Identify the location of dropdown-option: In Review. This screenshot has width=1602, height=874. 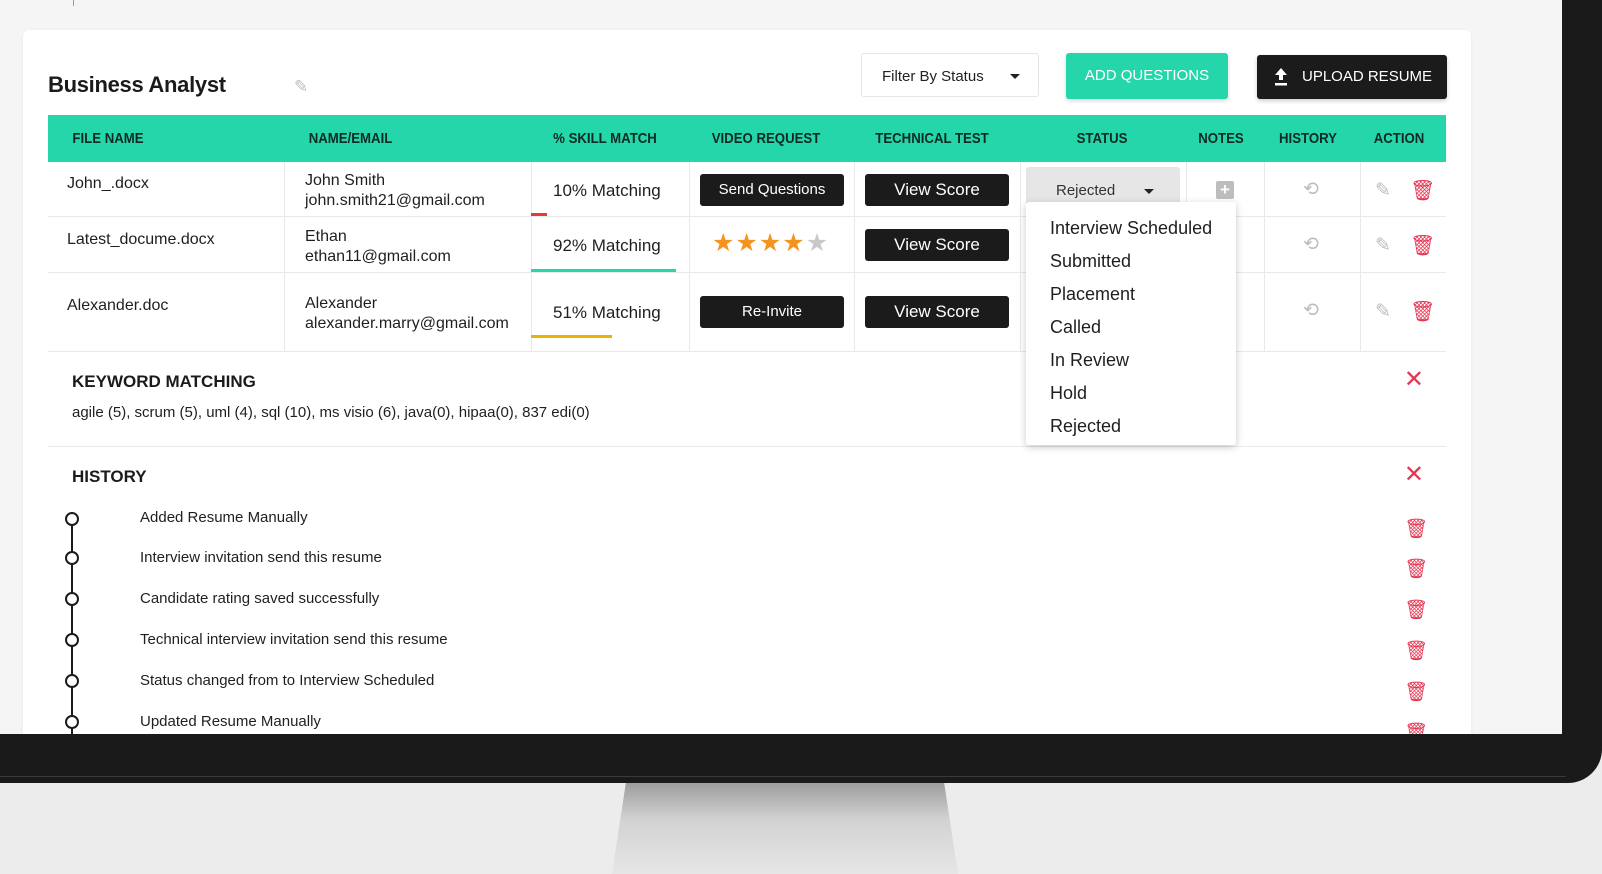
(1131, 360).